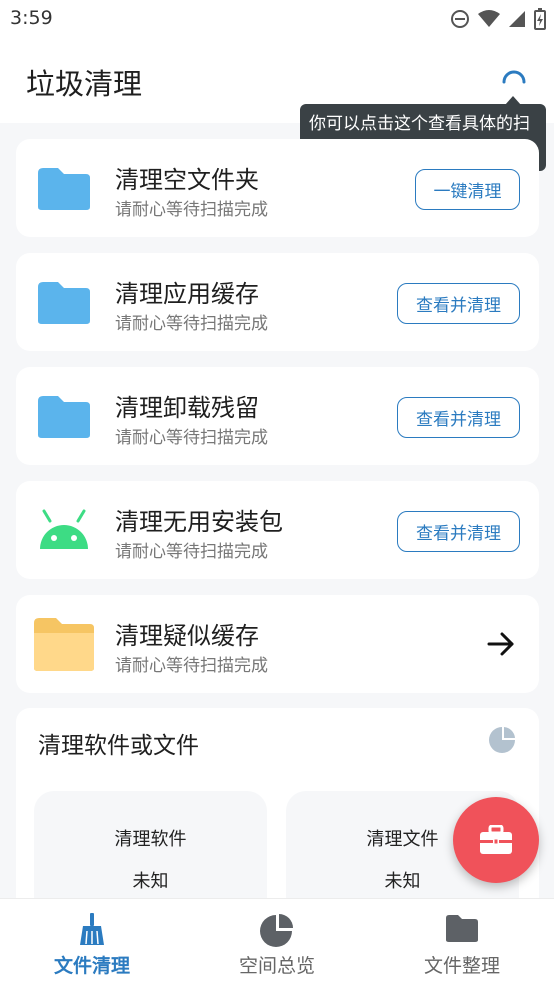 This screenshot has width=554, height=985. Describe the element at coordinates (461, 966) in the screenshot. I see `nav-label: 文件整理` at that location.